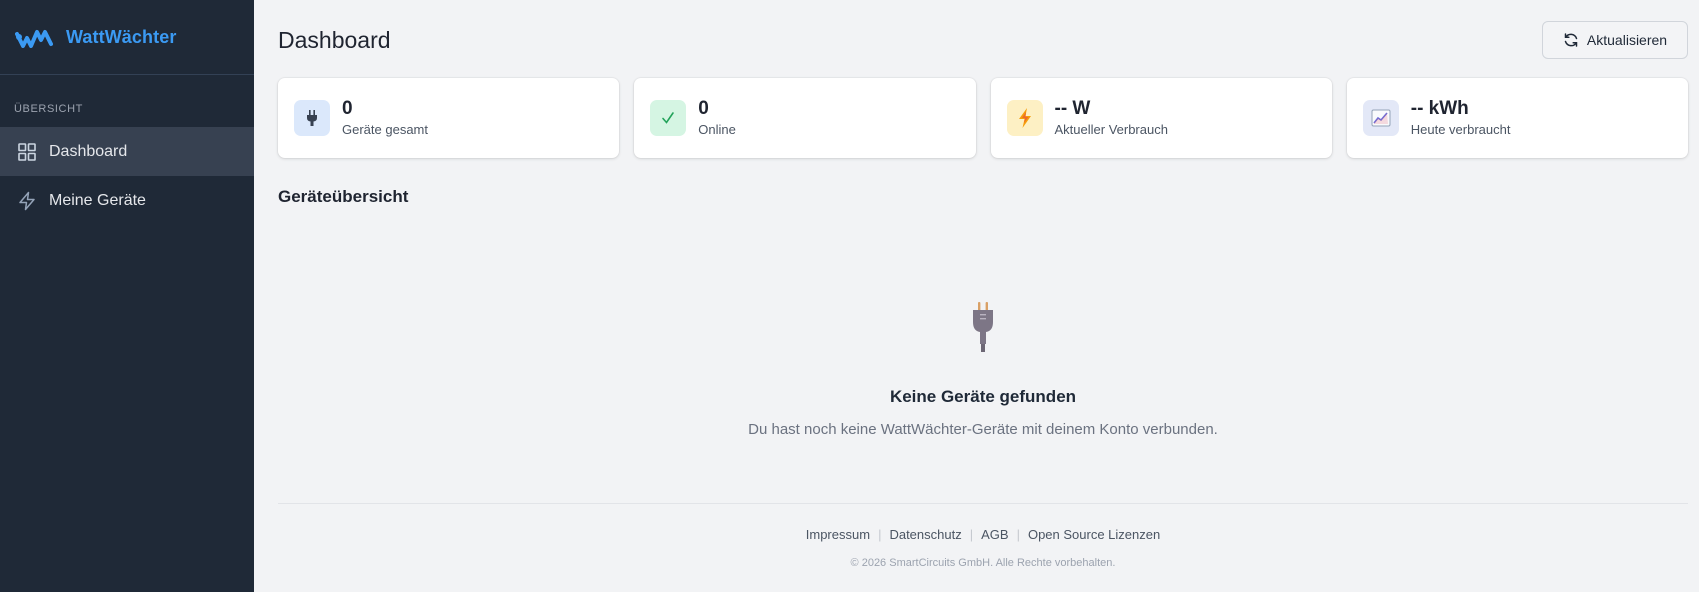 The width and height of the screenshot is (1699, 592). I want to click on brand-name: WattWächter, so click(121, 36).